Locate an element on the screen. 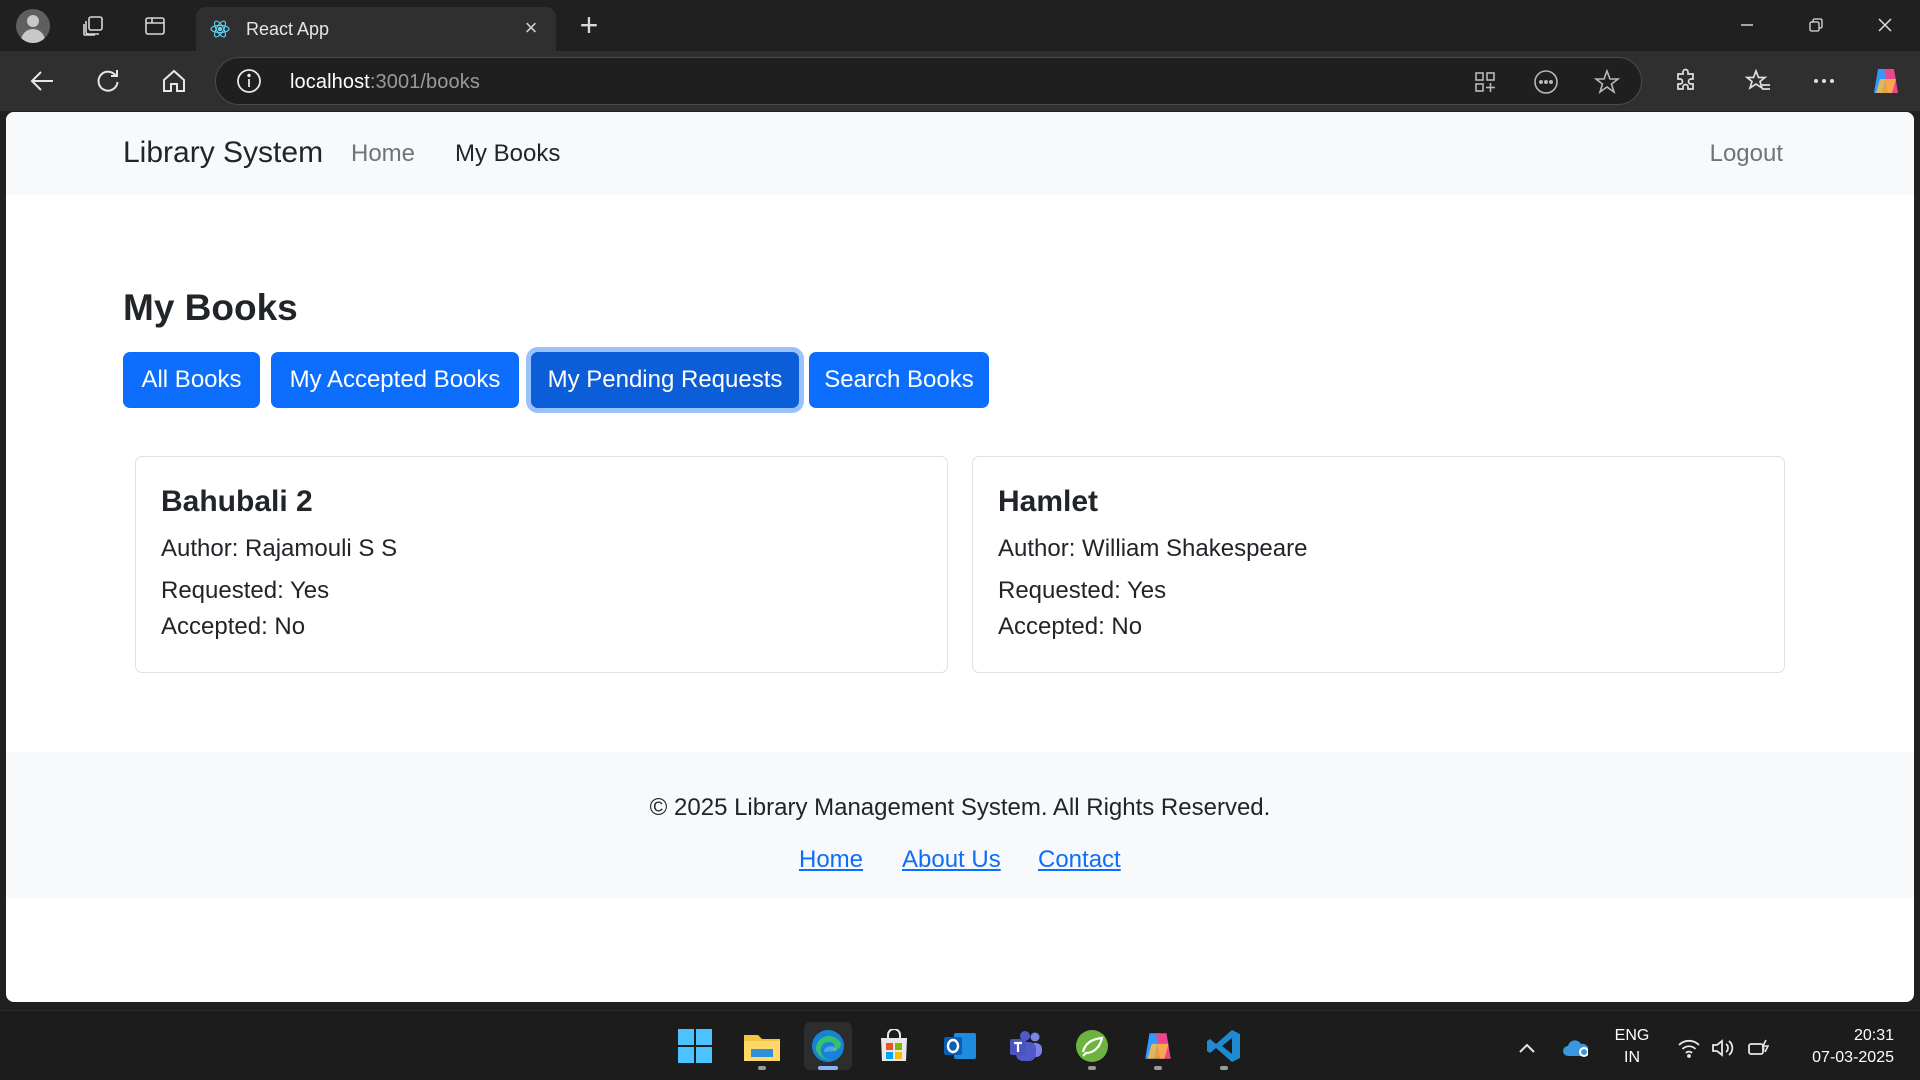  nav-link-home: Home is located at coordinates (383, 154).